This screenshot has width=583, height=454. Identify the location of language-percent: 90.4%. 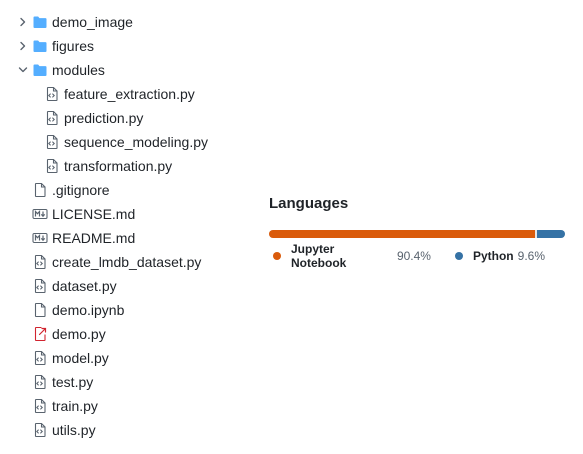
(413, 256).